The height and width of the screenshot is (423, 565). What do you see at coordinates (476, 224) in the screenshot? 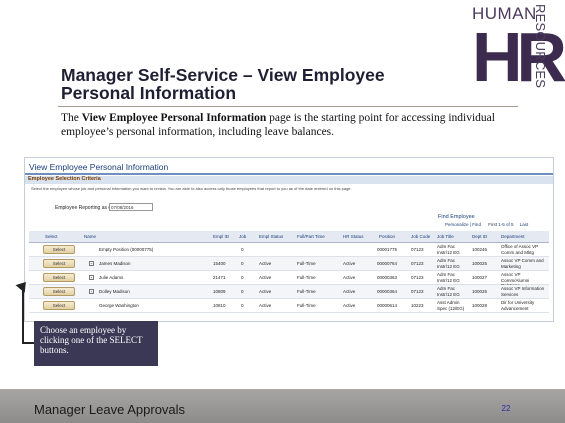
I see `find-link: Find` at bounding box center [476, 224].